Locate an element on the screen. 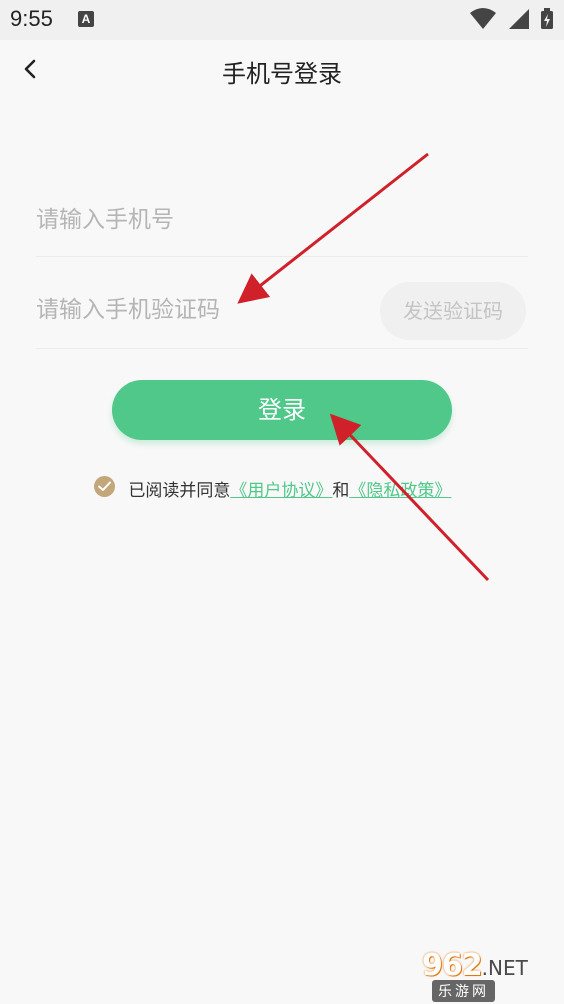 The image size is (564, 1004). notification-icon: A is located at coordinates (86, 19).